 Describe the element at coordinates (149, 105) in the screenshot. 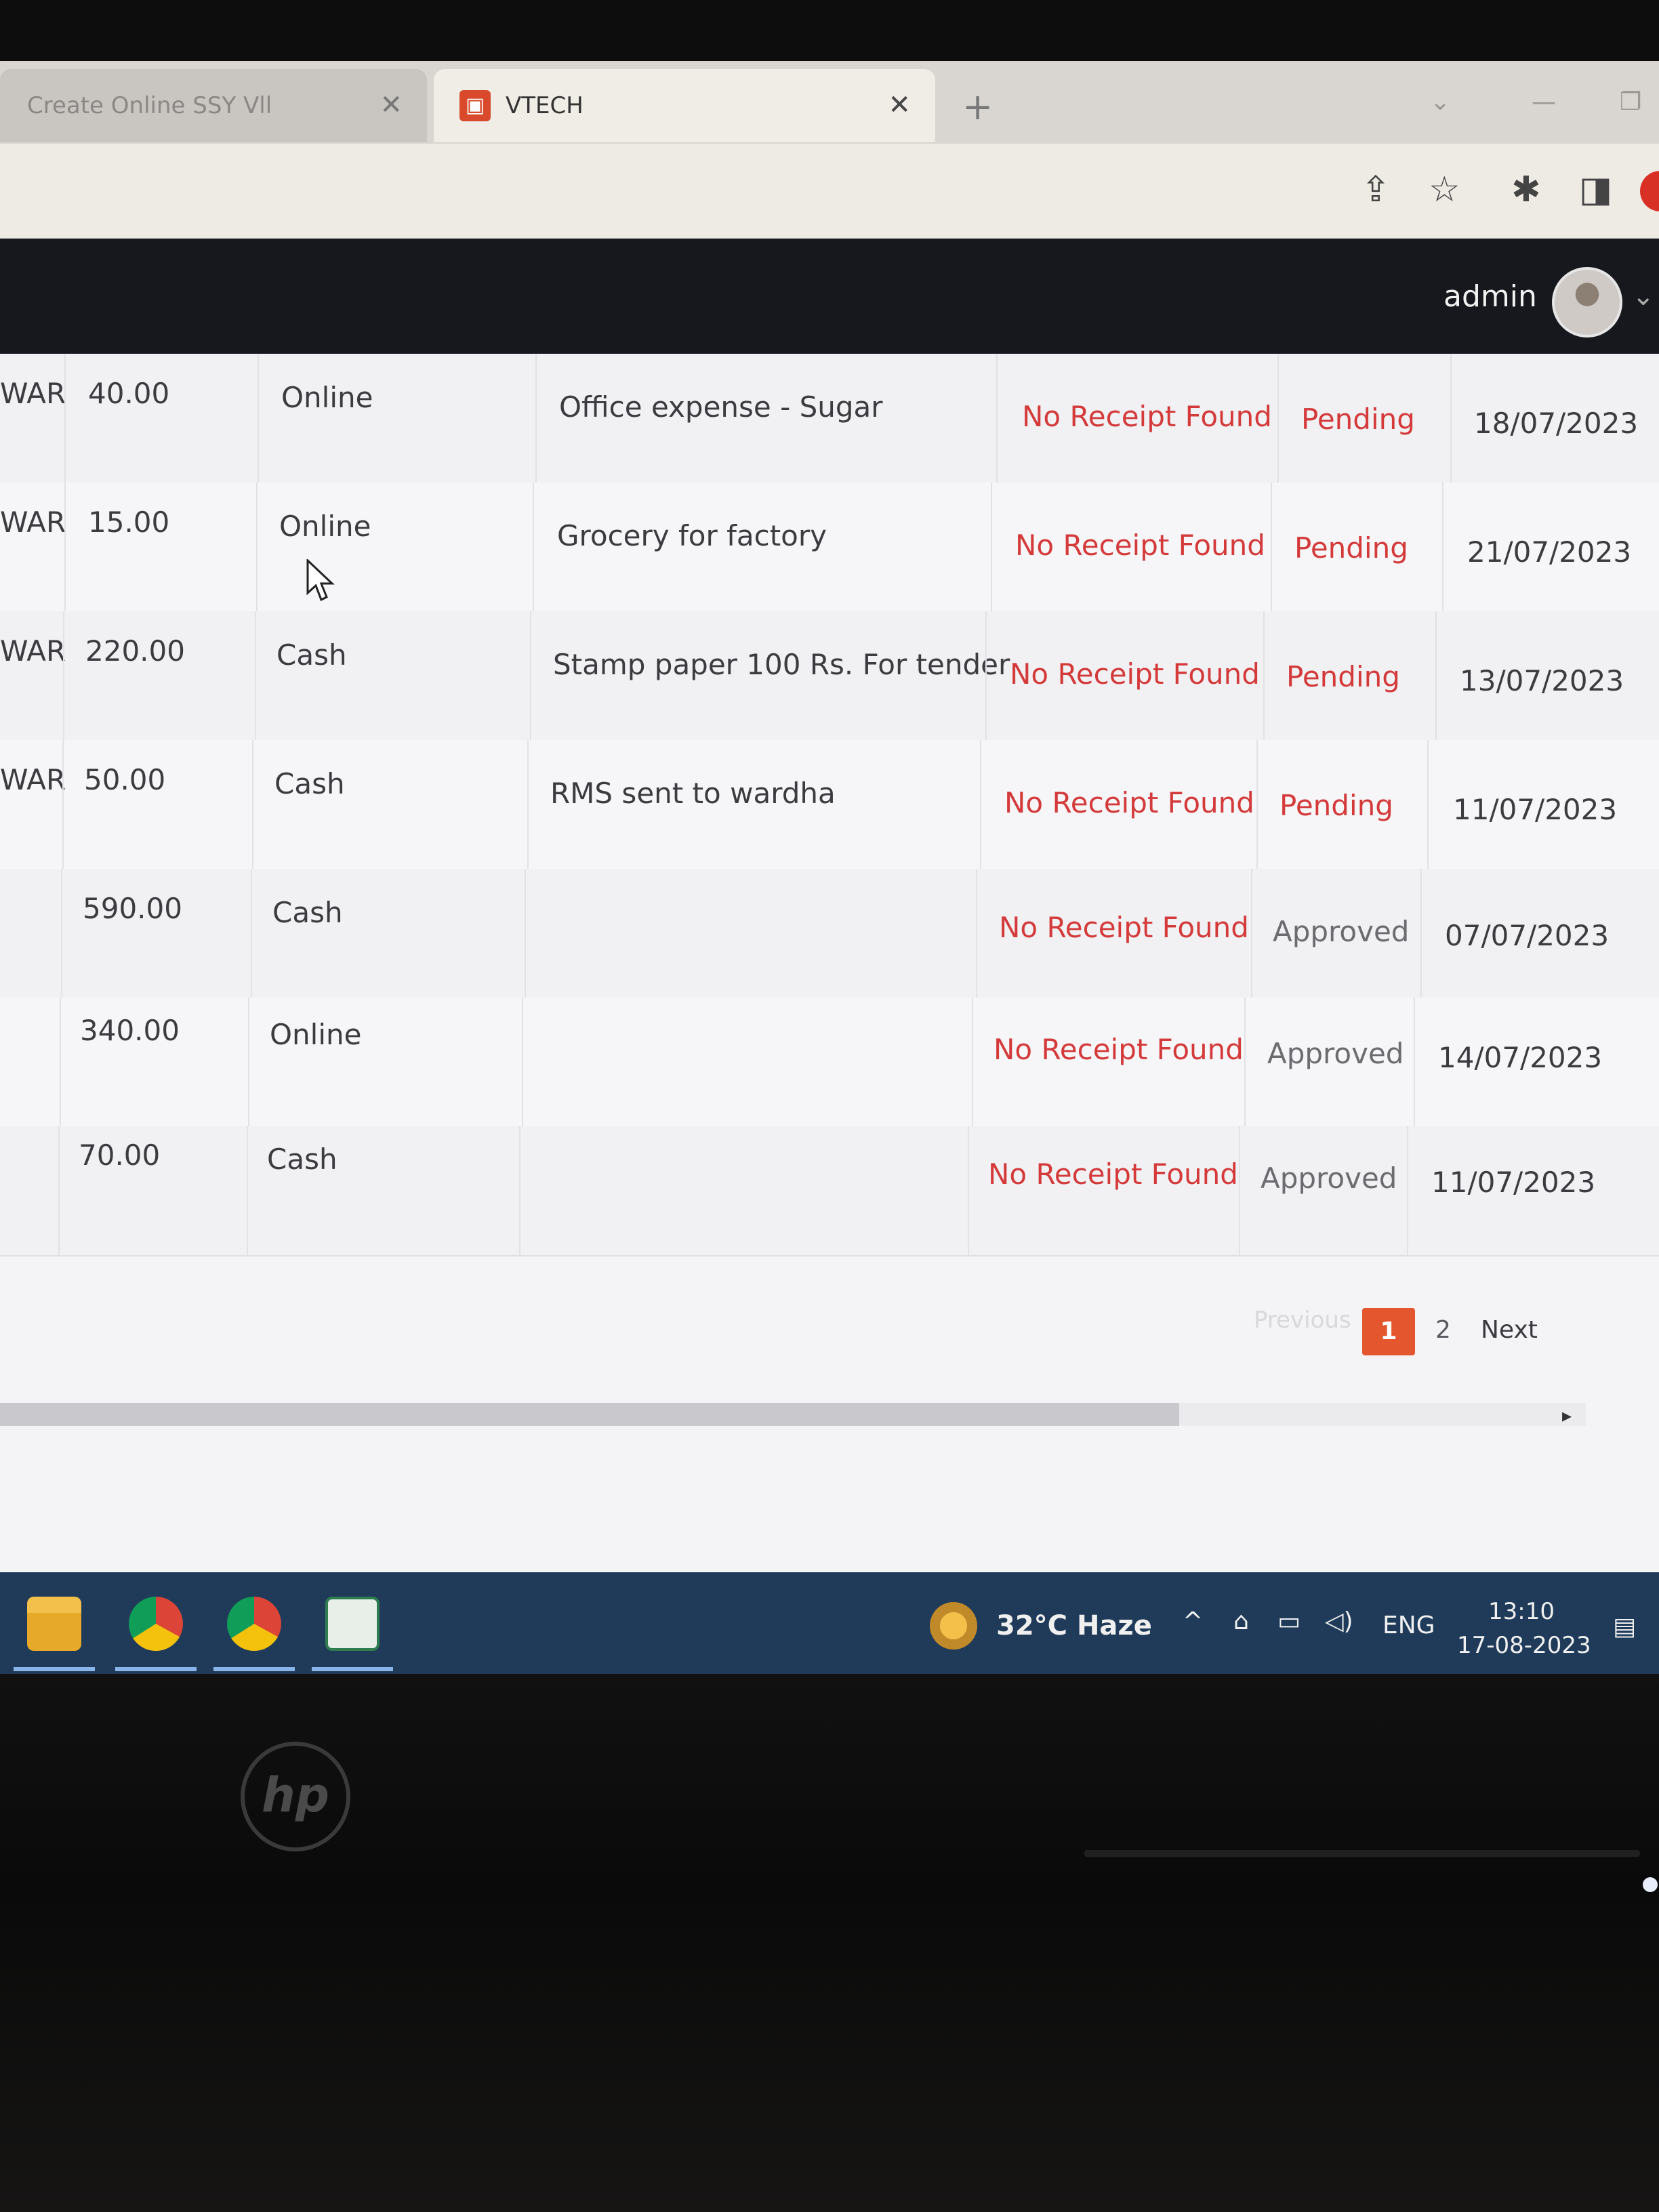

I see `tab-title: Create Online SSY Vll` at that location.